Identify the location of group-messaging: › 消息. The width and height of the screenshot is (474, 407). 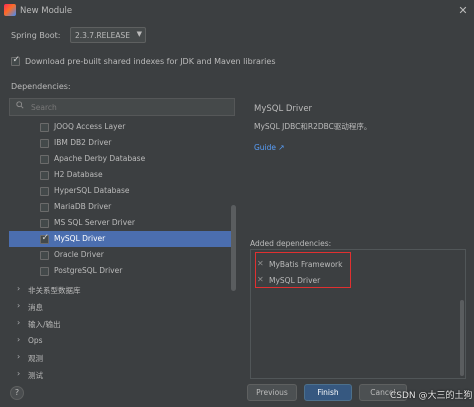
(122, 307).